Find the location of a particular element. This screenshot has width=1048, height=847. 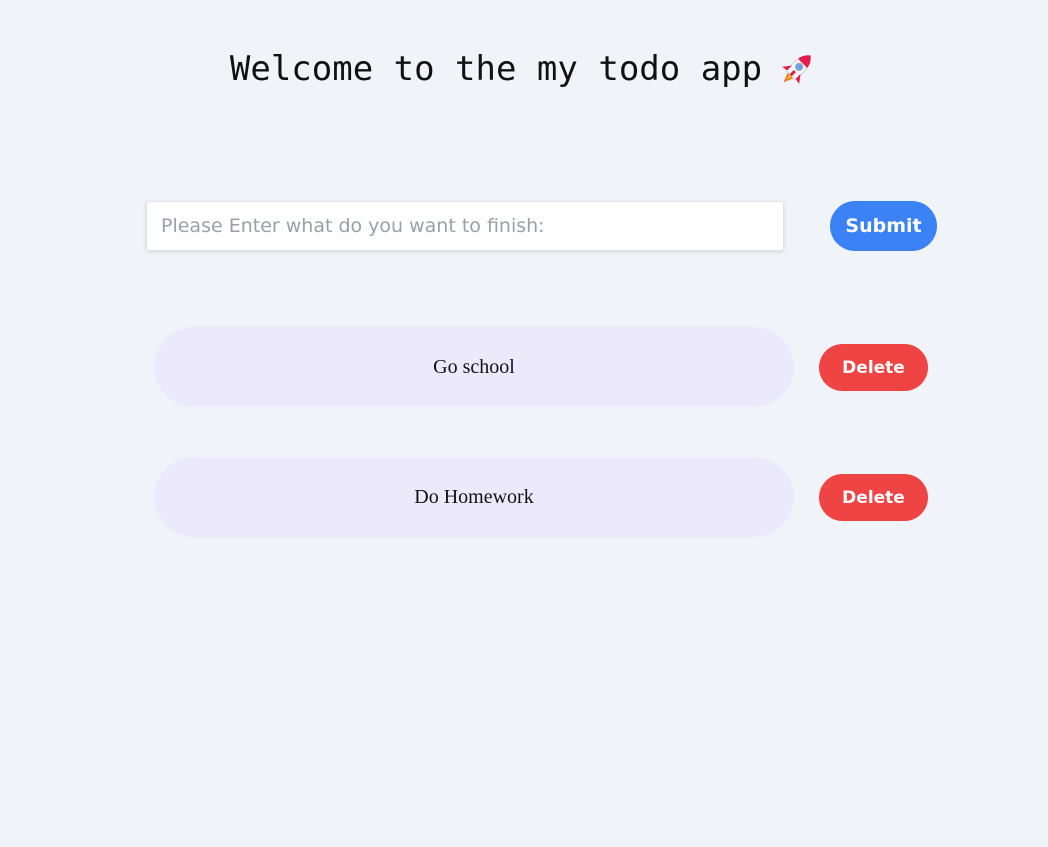

todo-input is located at coordinates (465, 226).